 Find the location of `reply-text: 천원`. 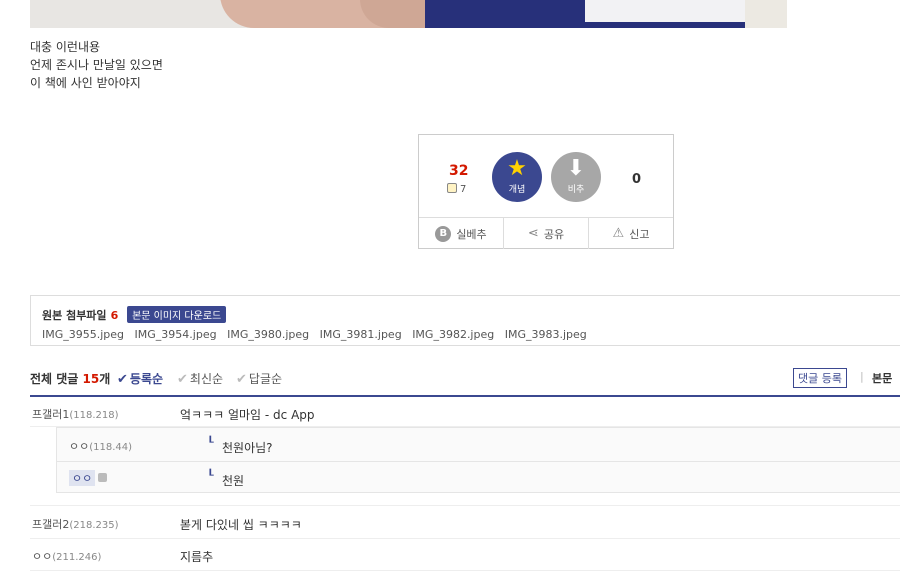

reply-text: 천원 is located at coordinates (233, 481).